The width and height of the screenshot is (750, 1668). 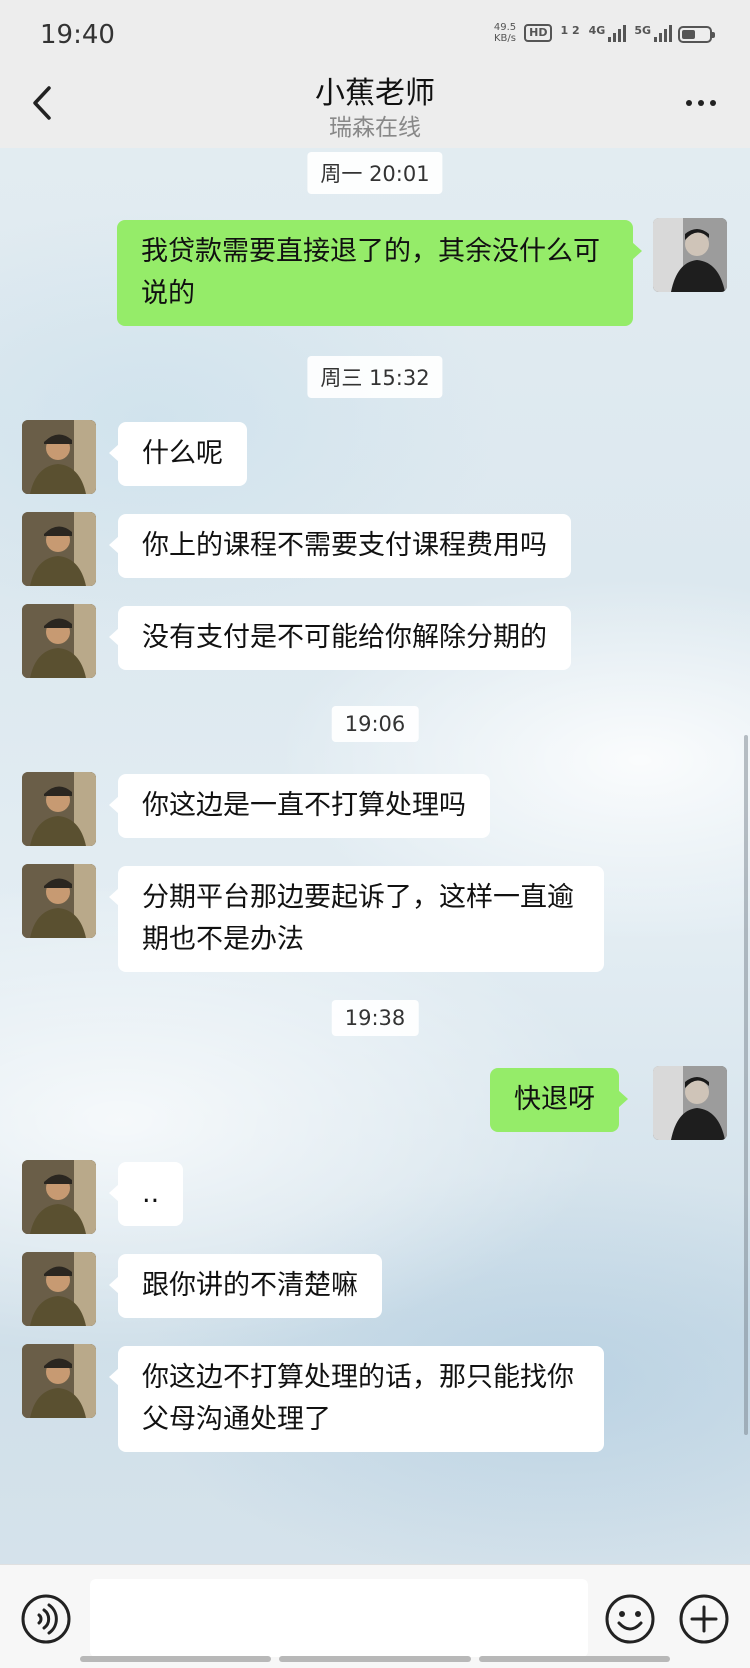 What do you see at coordinates (340, 638) in the screenshot?
I see `message-bubble-contact: 没有支付是不可能给你解除分期的` at bounding box center [340, 638].